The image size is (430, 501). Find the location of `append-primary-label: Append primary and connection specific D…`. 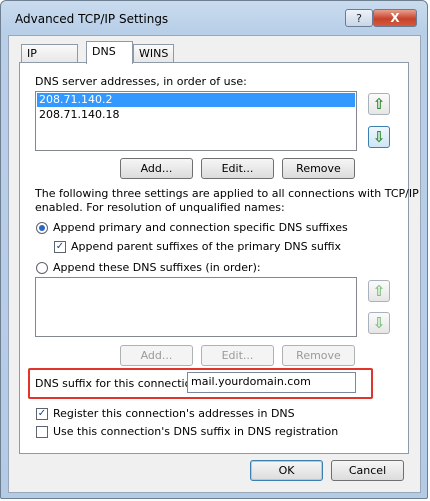

append-primary-label: Append primary and connection specific D… is located at coordinates (200, 227).